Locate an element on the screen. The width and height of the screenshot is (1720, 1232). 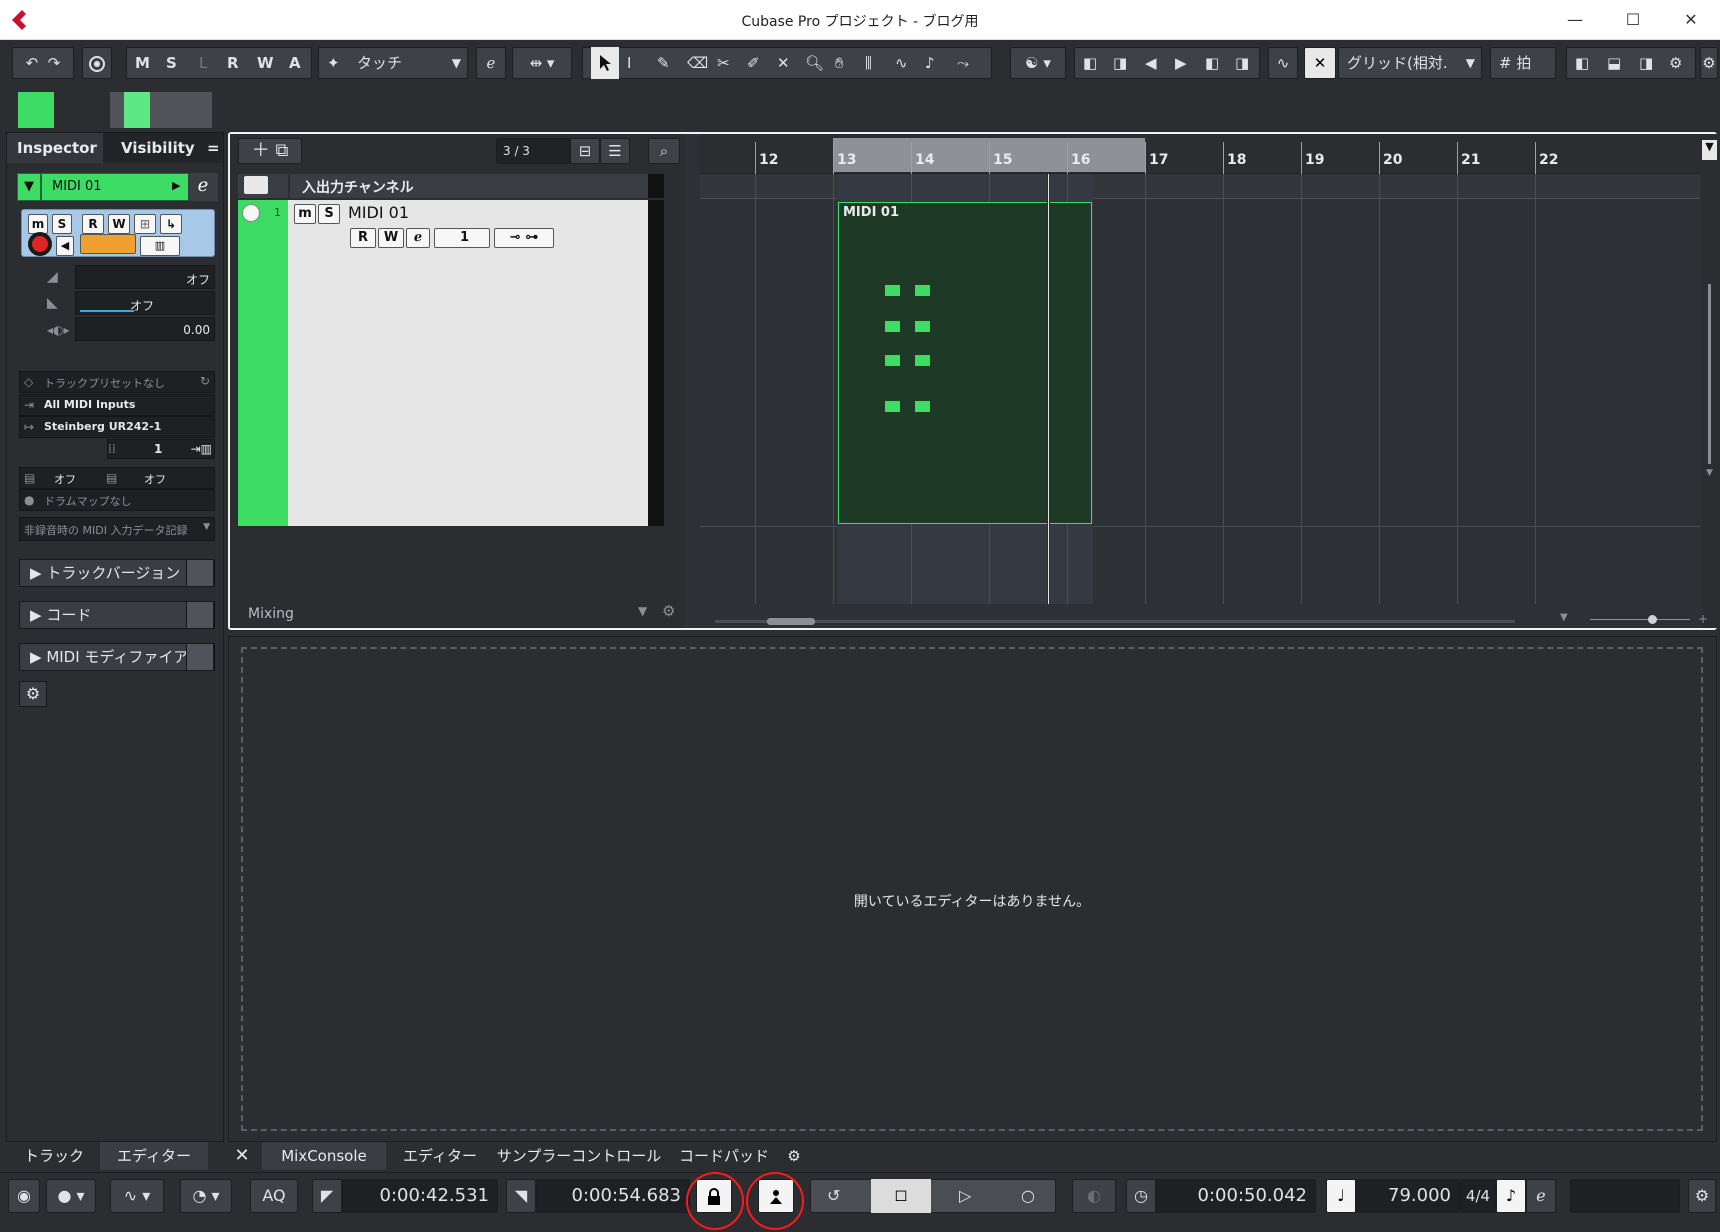
midi-output-field: ↦ Steinberg UR242-1 is located at coordinates (117, 427).